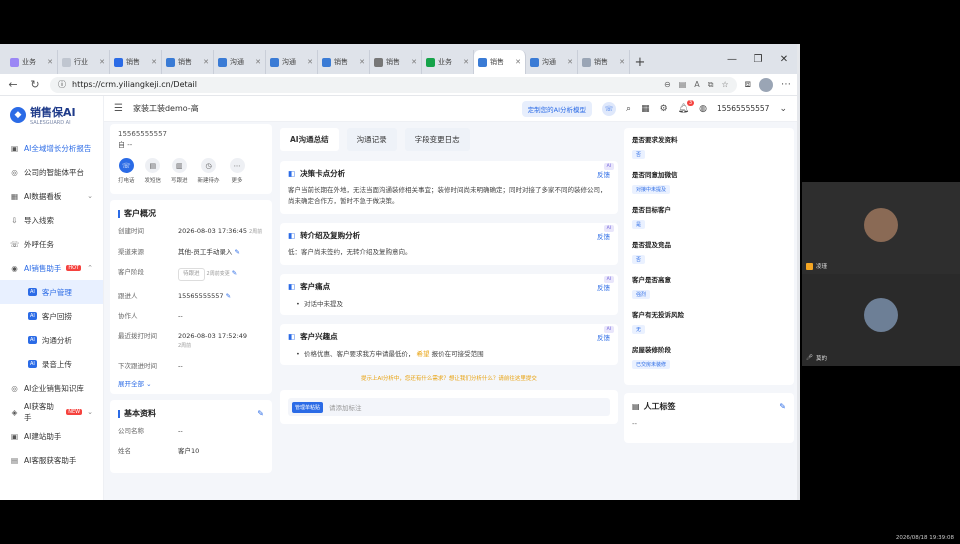 This screenshot has height=544, width=960. What do you see at coordinates (51, 220) in the screenshot?
I see `sidebar-item-import: ⇩ 导入线索` at bounding box center [51, 220].